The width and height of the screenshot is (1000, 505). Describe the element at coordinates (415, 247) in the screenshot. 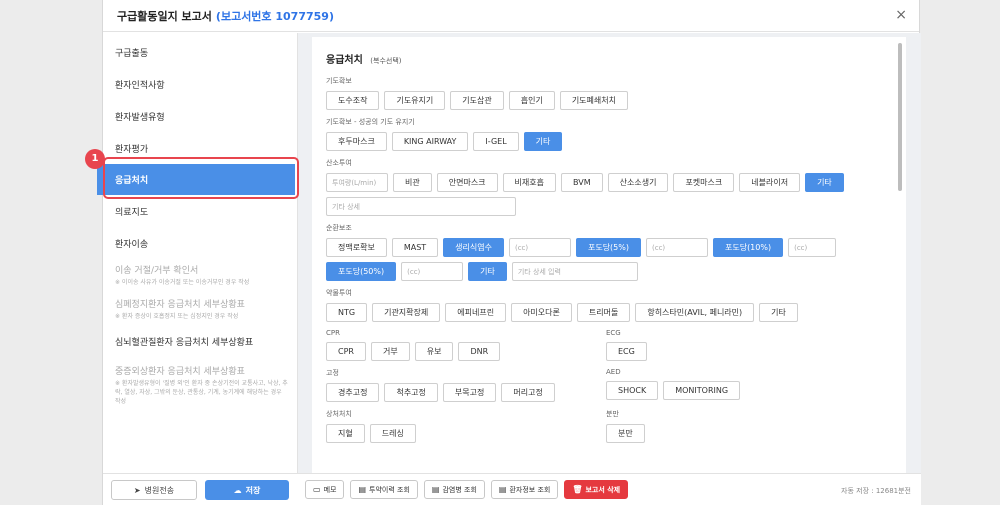

I see `option-circulation: MAST` at that location.